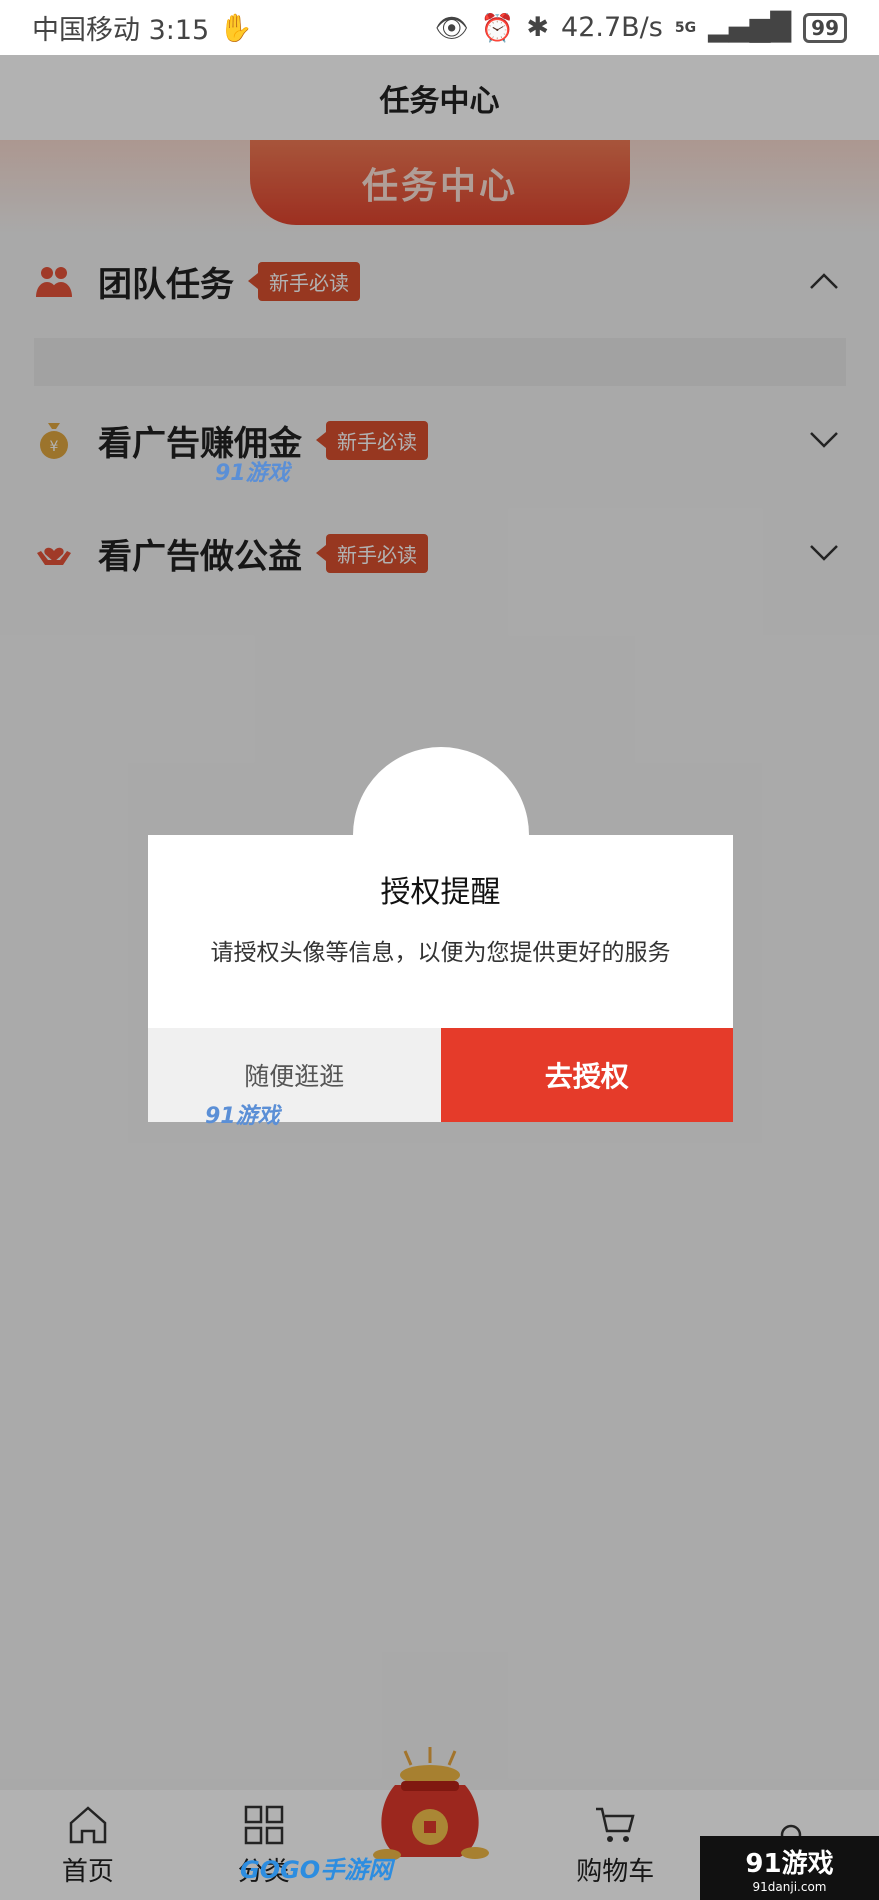 The width and height of the screenshot is (879, 1900). I want to click on watermark-91-site: 91danji.com, so click(789, 1886).